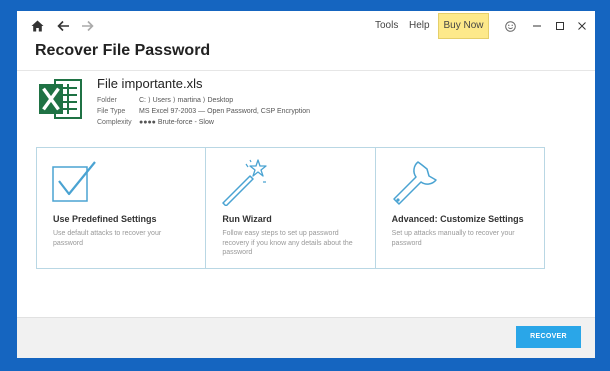 Image resolution: width=610 pixels, height=371 pixels. Describe the element at coordinates (457, 219) in the screenshot. I see `option-title: Advanced: Customize Settings` at that location.